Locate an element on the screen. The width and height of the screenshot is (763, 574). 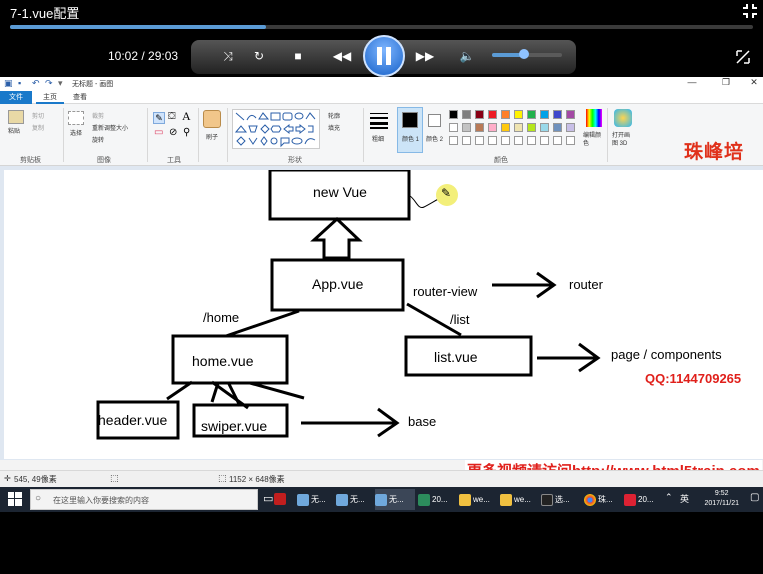
edit-colors-label: 编辑颜色 is located at coordinates (593, 140).